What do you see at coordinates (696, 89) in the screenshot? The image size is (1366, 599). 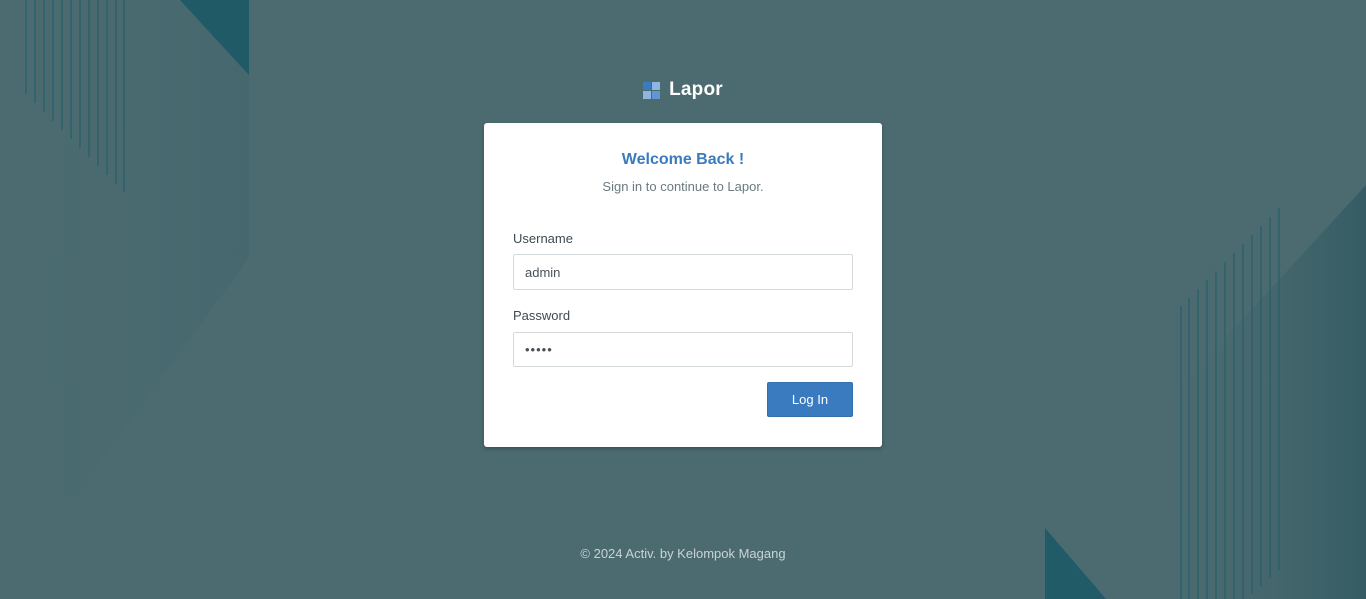 I see `brand-name: Lapor` at bounding box center [696, 89].